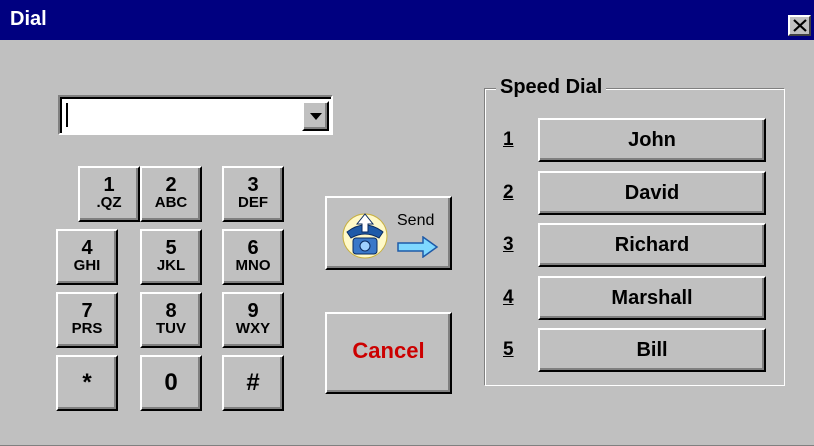  What do you see at coordinates (407, 20) in the screenshot?
I see `title-bar: Dial` at bounding box center [407, 20].